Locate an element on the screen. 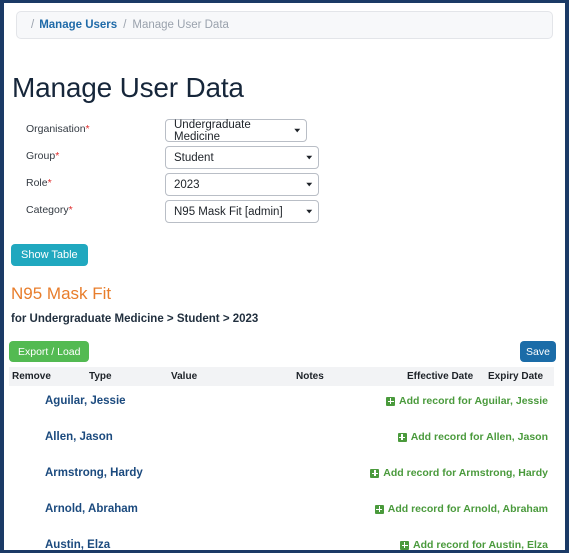  add-record-link: Add record for Austin, Elza is located at coordinates (474, 545).